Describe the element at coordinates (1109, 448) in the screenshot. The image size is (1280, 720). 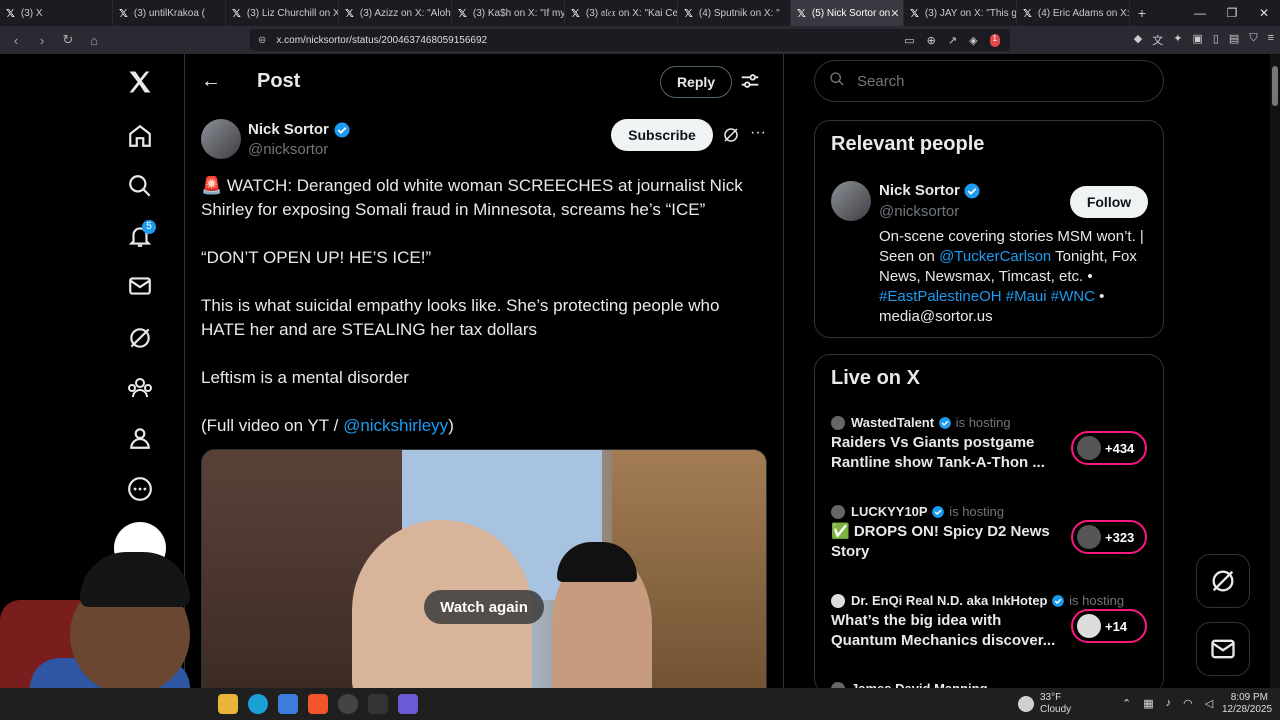
I see `live-listeners-pill: +434` at that location.